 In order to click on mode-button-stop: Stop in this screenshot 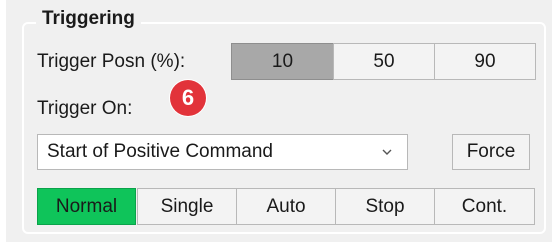, I will do `click(385, 206)`.